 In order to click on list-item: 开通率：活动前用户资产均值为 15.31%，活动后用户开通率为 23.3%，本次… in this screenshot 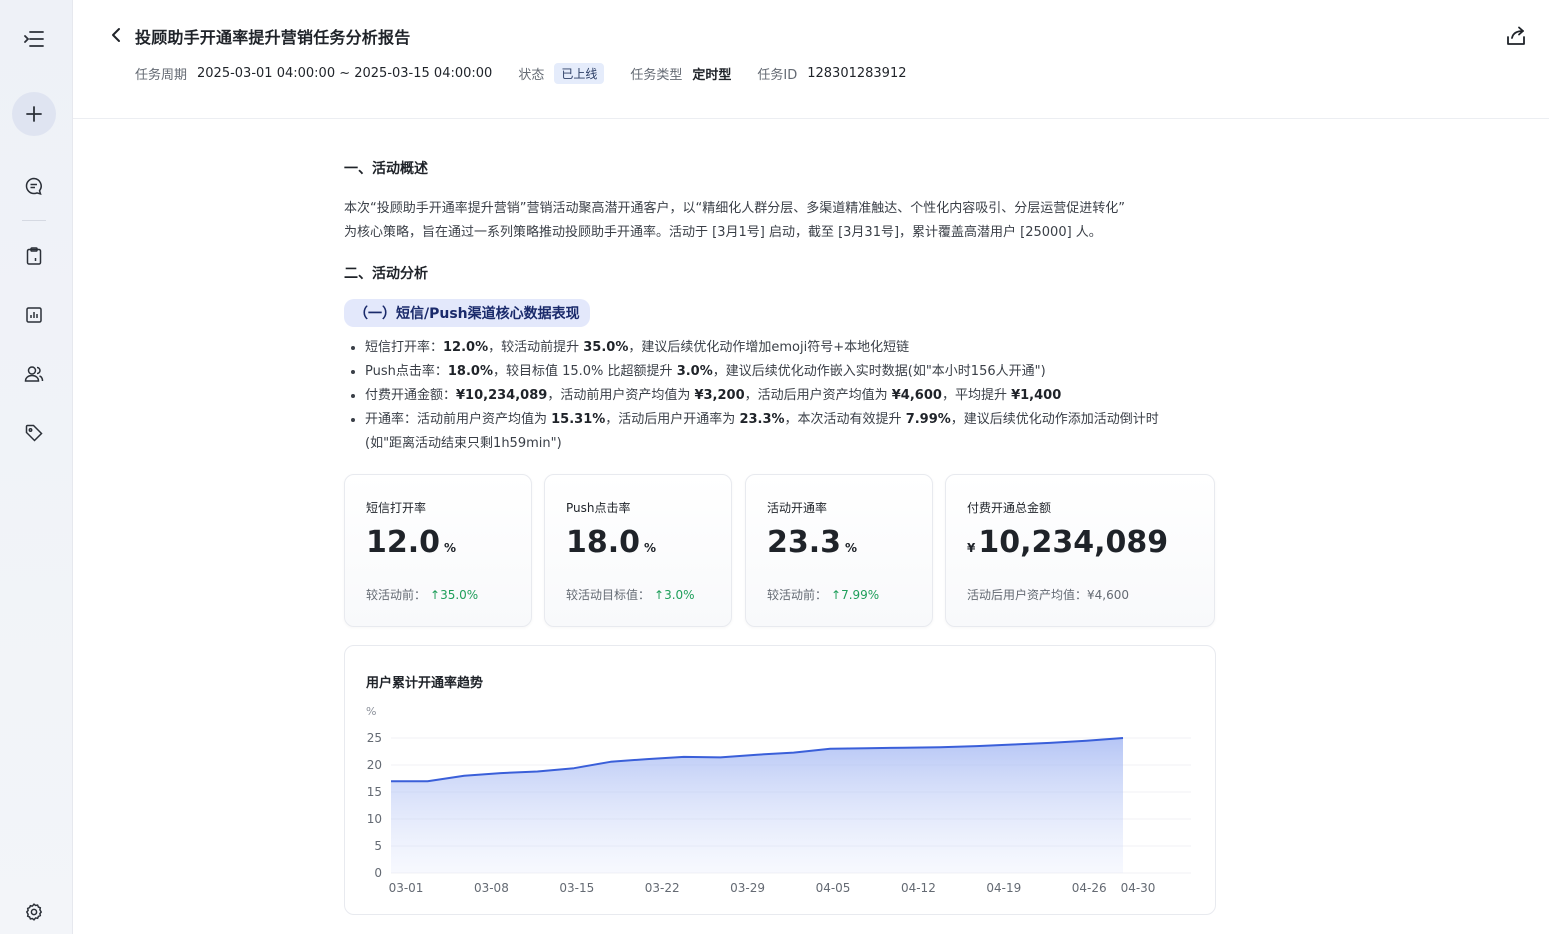, I will do `click(784, 432)`.